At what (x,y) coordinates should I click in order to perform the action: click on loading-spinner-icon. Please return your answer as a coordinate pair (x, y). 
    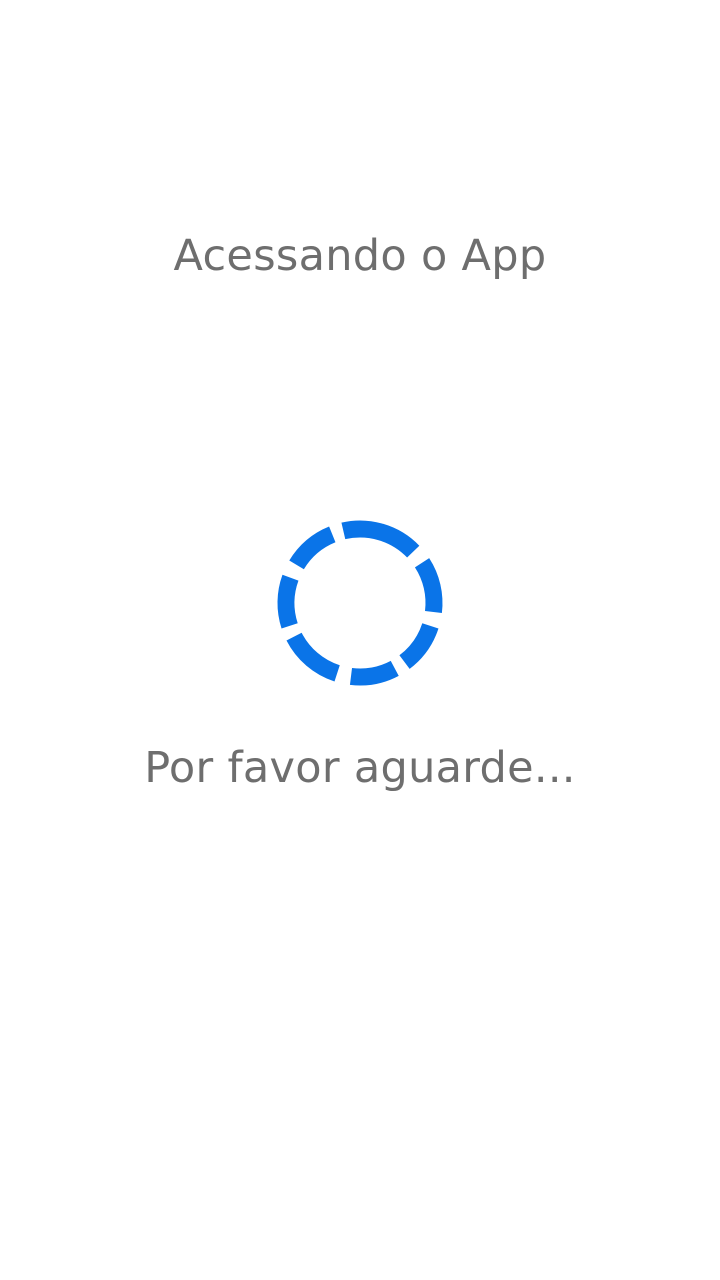
    Looking at the image, I should click on (360, 603).